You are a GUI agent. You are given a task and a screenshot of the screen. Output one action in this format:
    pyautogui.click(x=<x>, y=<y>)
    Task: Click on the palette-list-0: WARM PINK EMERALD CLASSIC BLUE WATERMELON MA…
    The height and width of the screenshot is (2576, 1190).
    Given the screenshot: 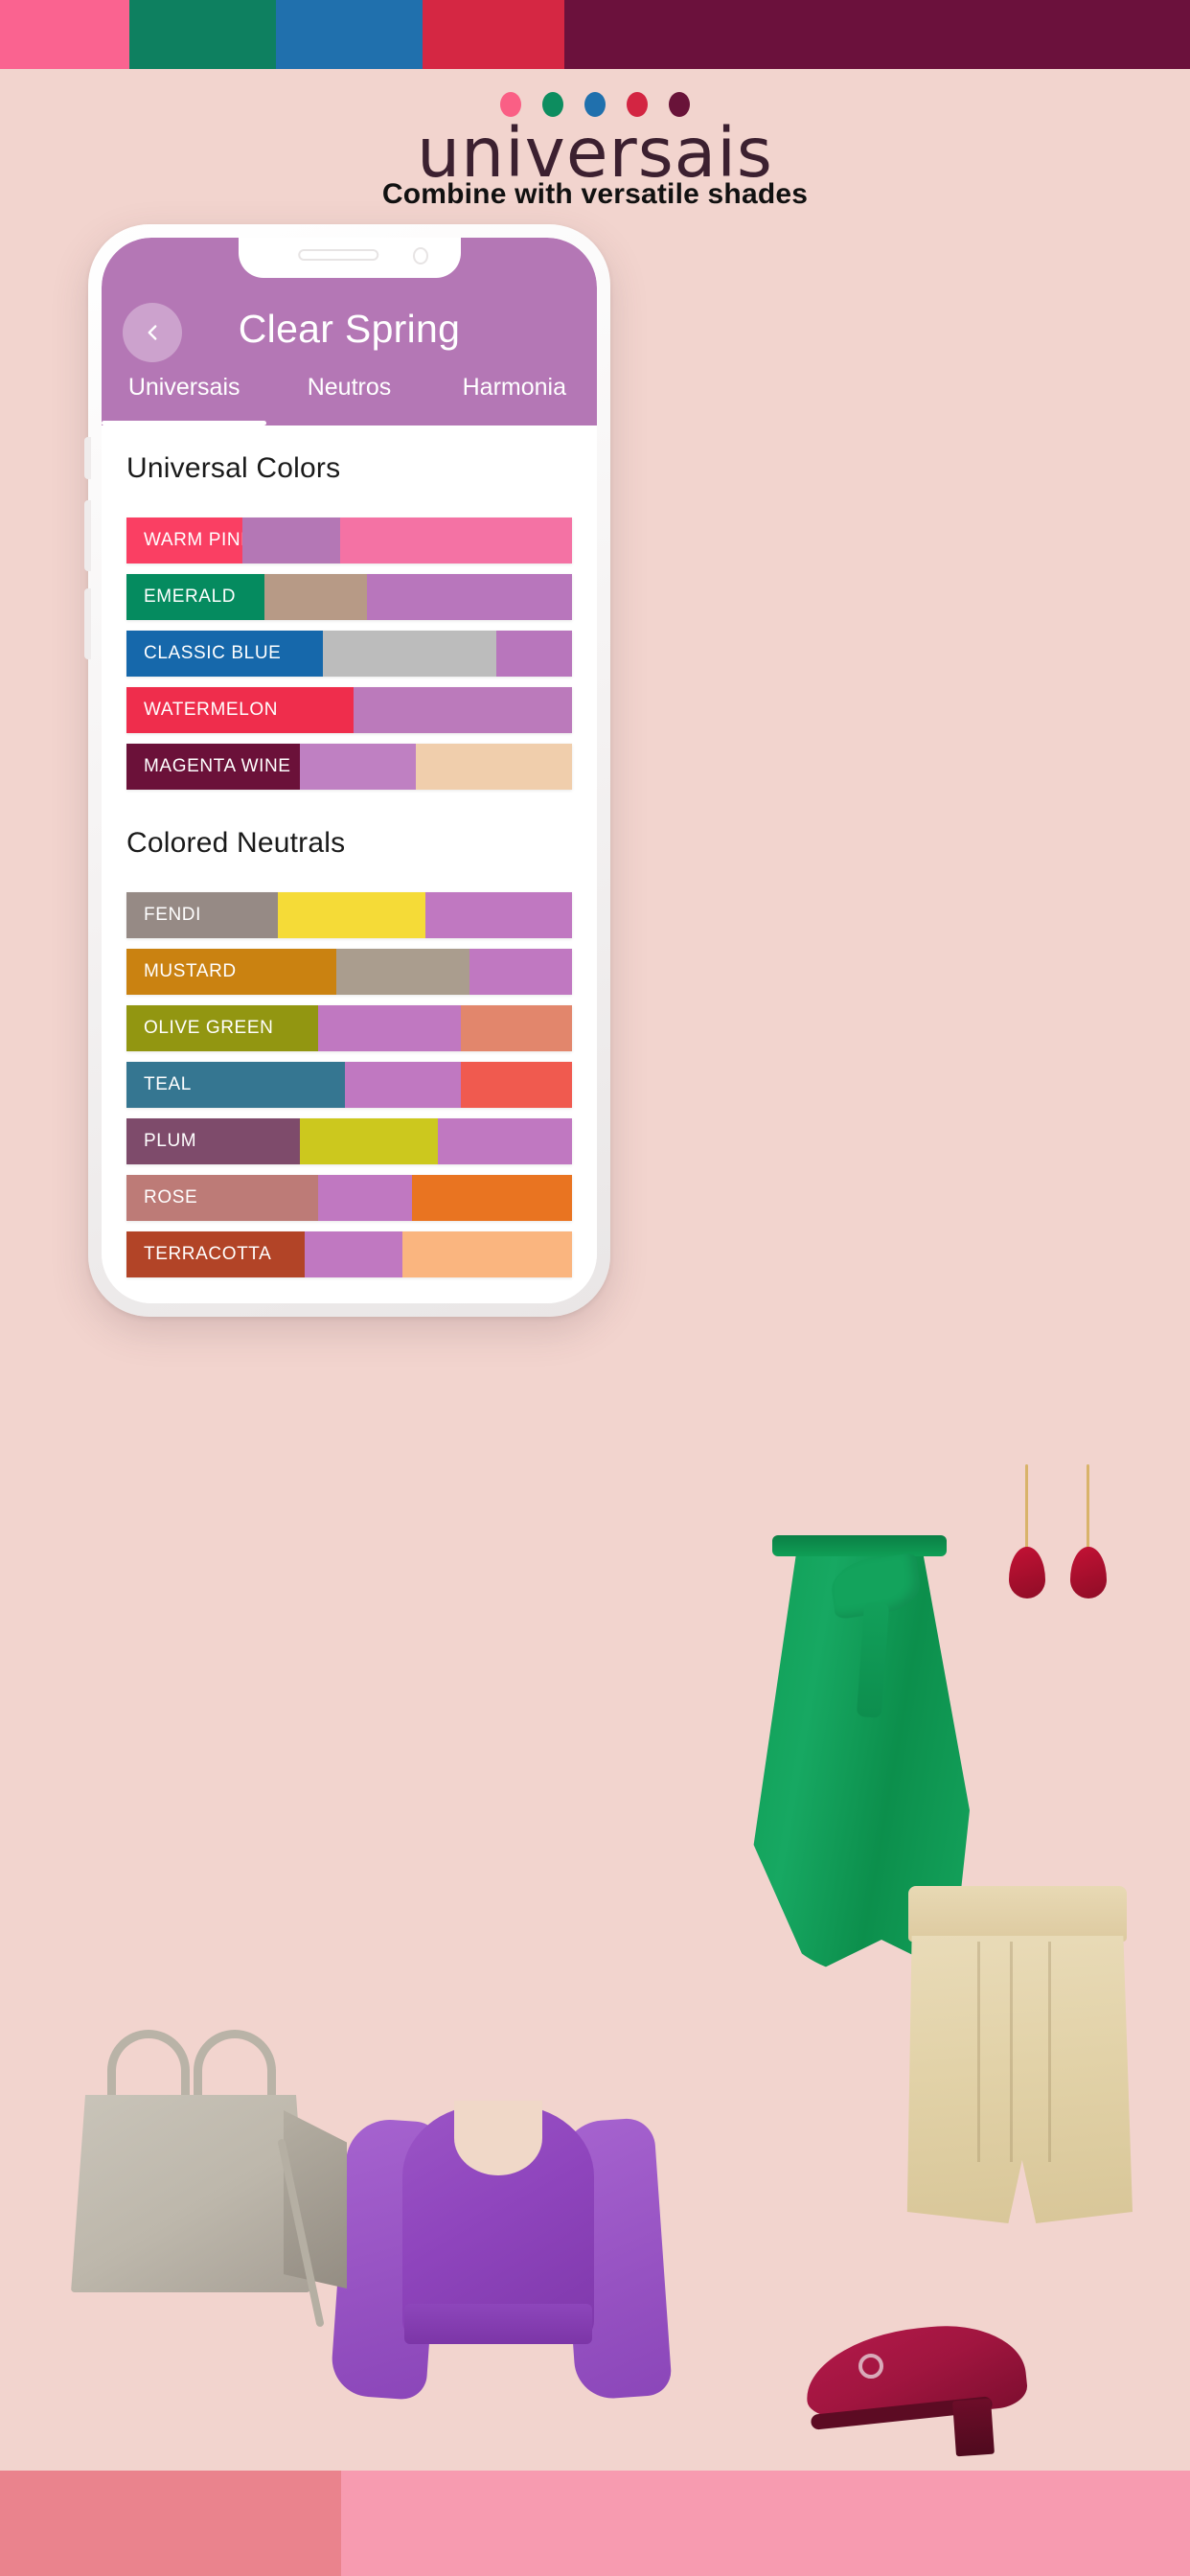 What is the action you would take?
    pyautogui.click(x=349, y=637)
    